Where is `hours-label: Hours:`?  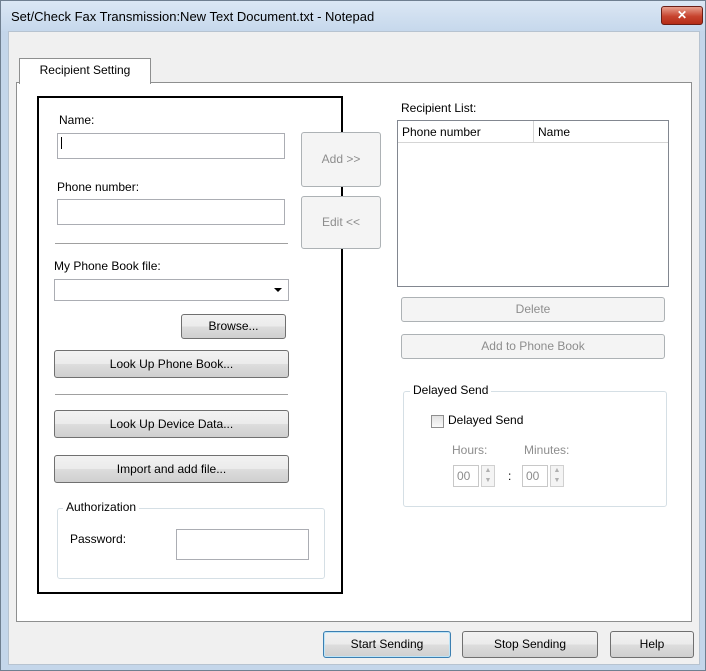 hours-label: Hours: is located at coordinates (470, 450).